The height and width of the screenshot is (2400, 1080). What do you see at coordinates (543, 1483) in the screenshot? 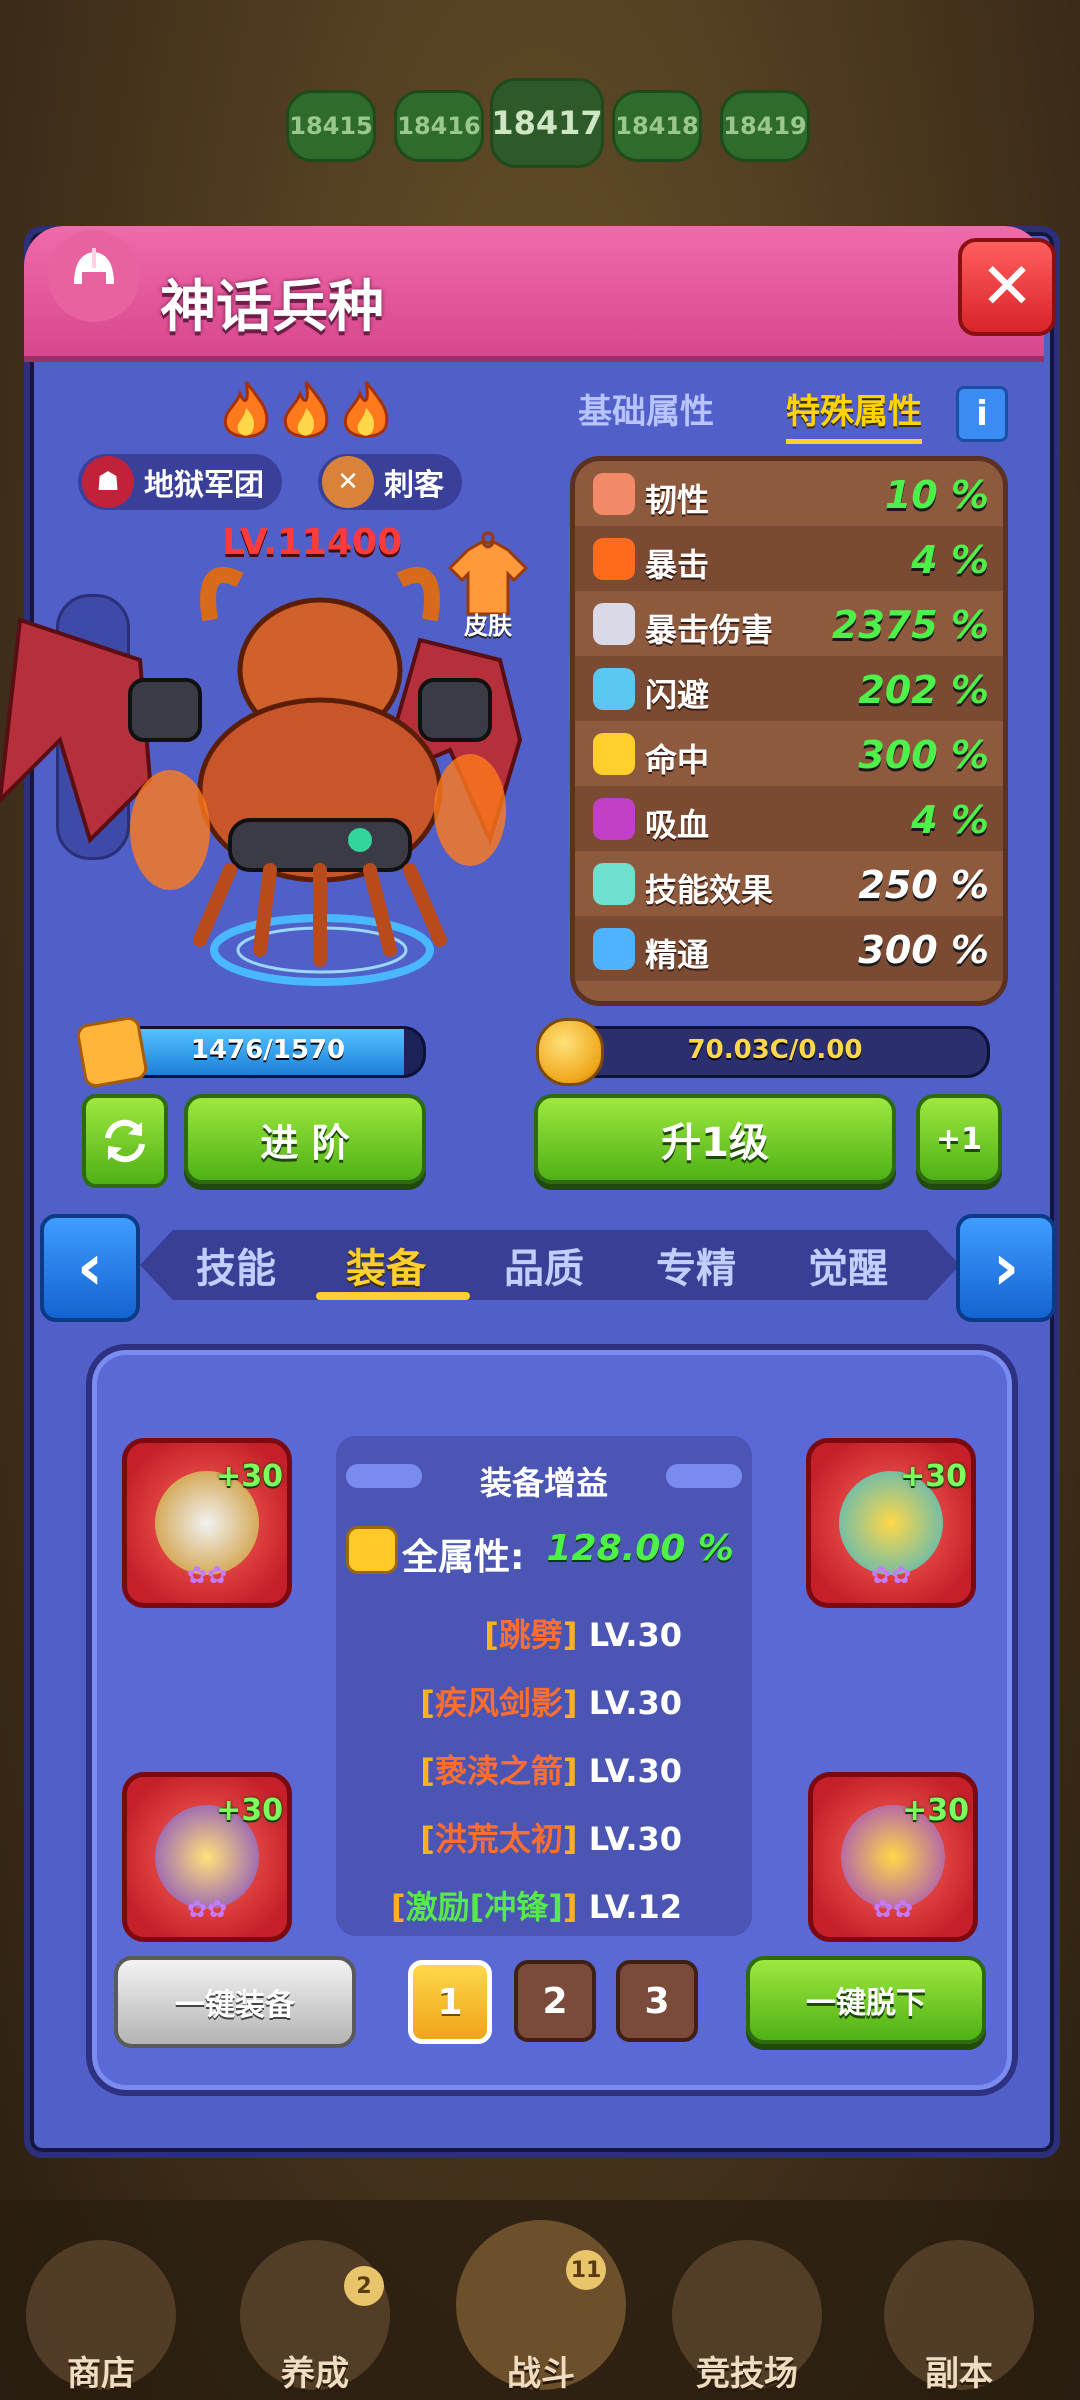
I see `buff-title: 装备增益` at bounding box center [543, 1483].